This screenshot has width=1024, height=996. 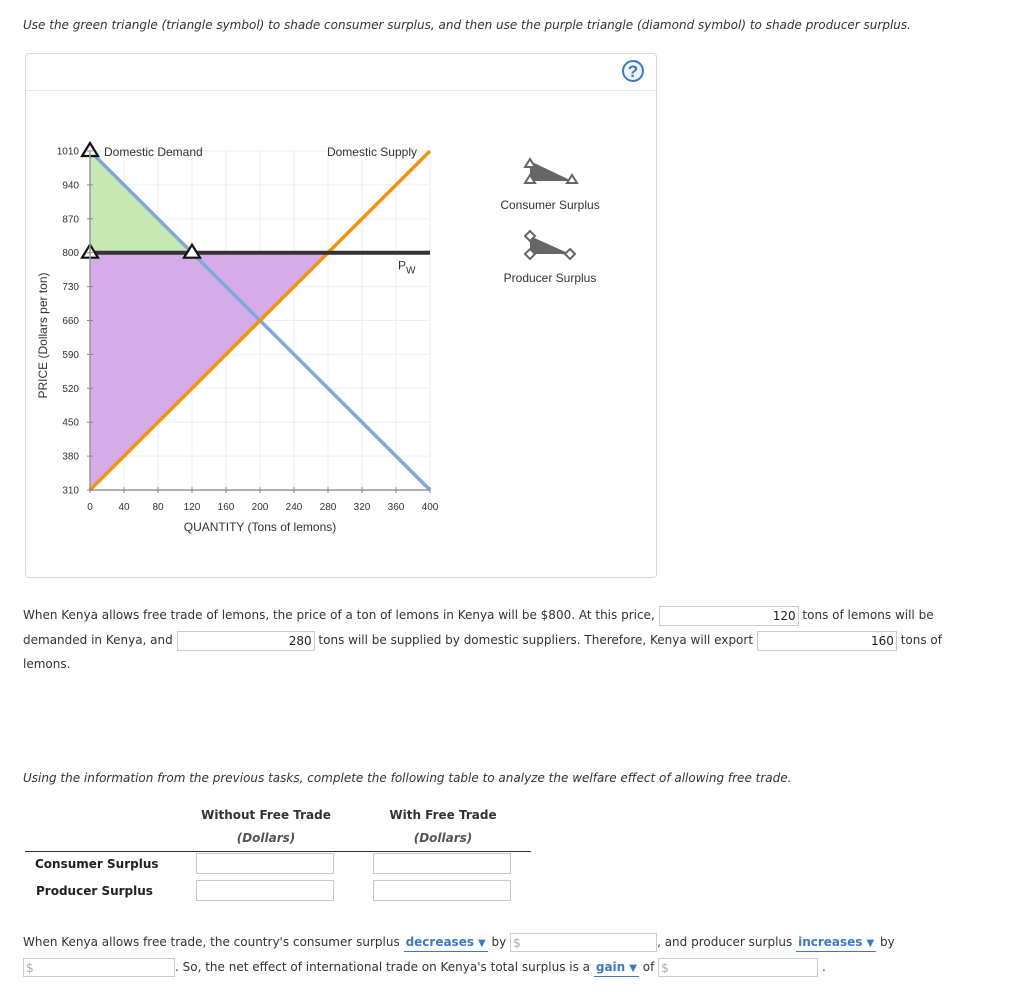 I want to click on q3-of: of, so click(x=648, y=967).